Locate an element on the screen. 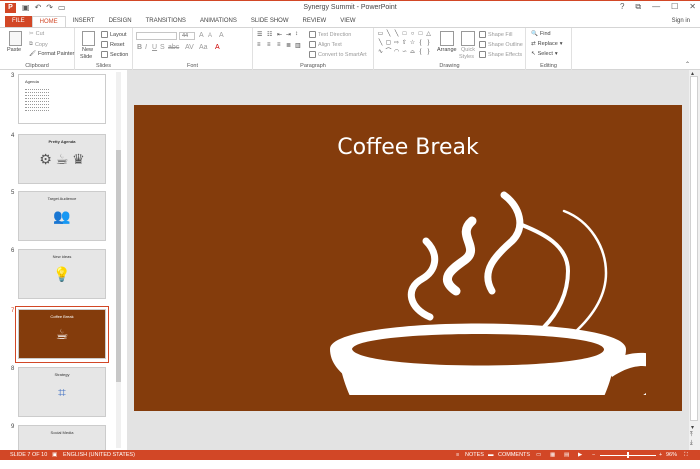 The height and width of the screenshot is (469, 700). convert-smartart-button: Convert to SmartArt is located at coordinates (338, 54).